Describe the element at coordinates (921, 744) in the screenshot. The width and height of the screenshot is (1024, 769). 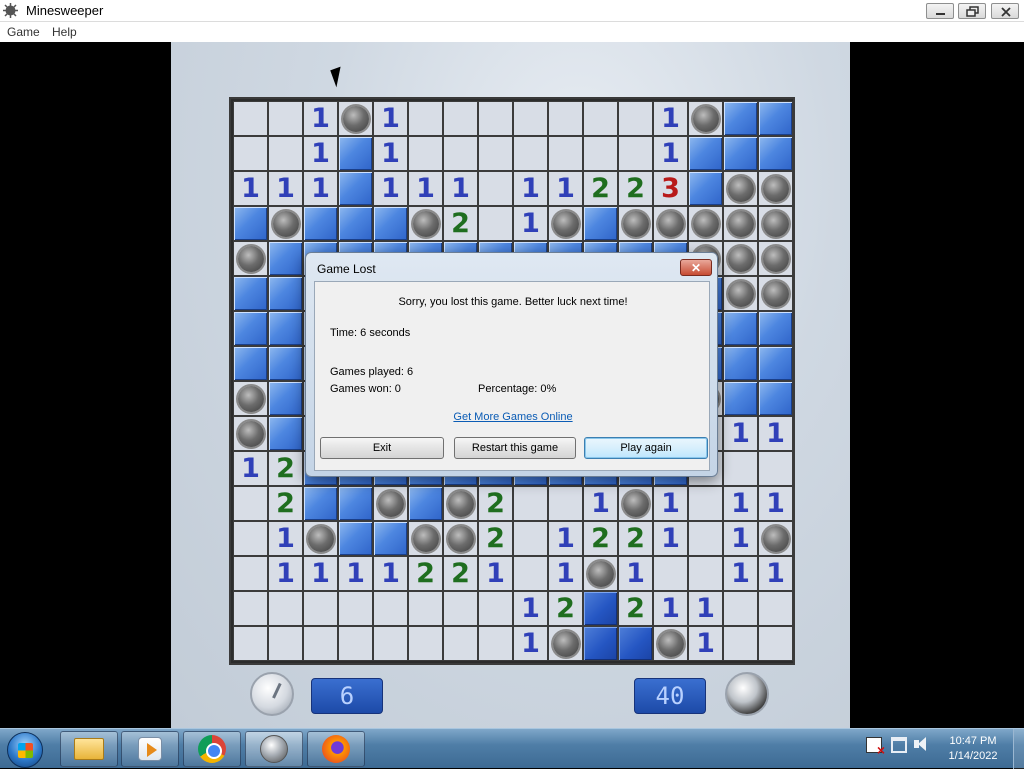
I see `volume-icon` at that location.